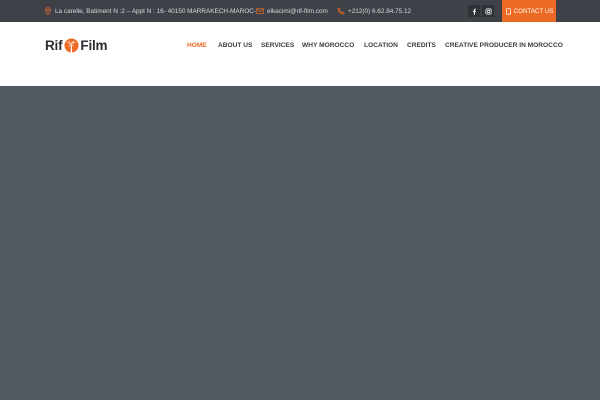 The width and height of the screenshot is (600, 400). Describe the element at coordinates (421, 45) in the screenshot. I see `nav-item-credits: CREDITS` at that location.